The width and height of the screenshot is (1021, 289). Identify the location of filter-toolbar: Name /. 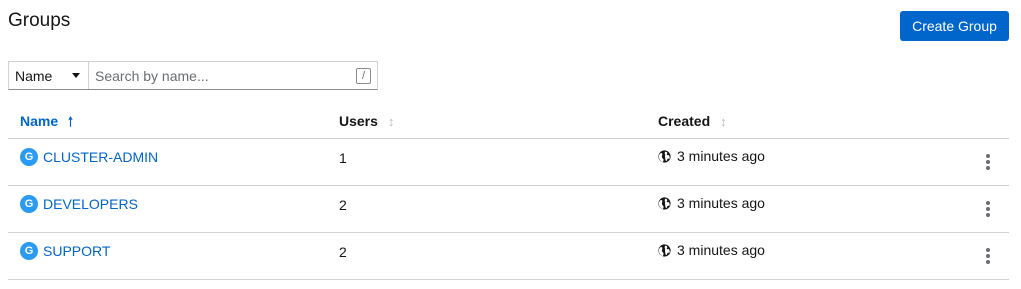
(193, 75).